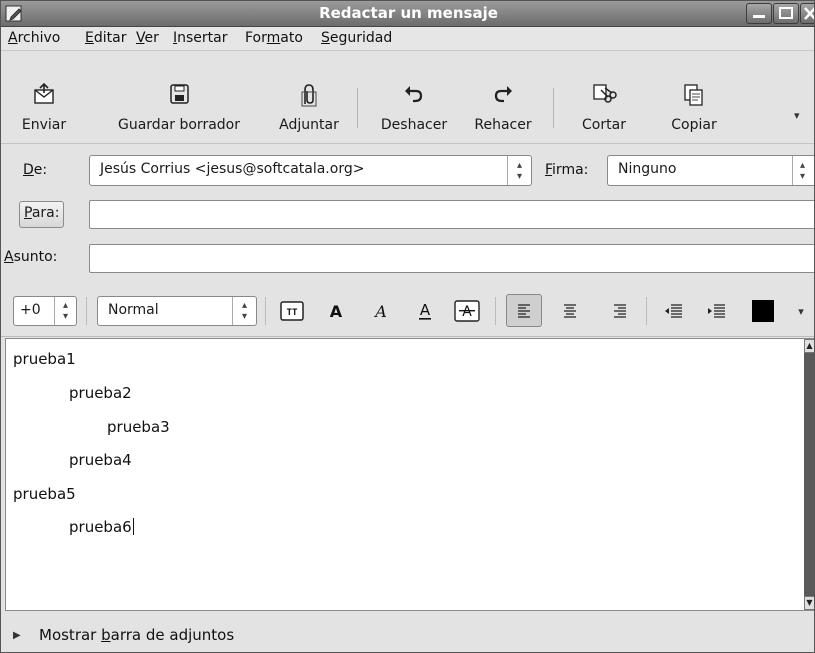 The width and height of the screenshot is (815, 653). Describe the element at coordinates (200, 38) in the screenshot. I see `menu-insertar: Insertar` at that location.